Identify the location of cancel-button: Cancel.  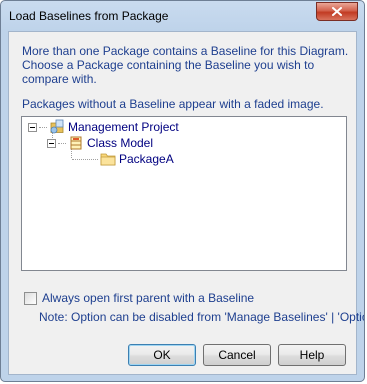
(237, 355).